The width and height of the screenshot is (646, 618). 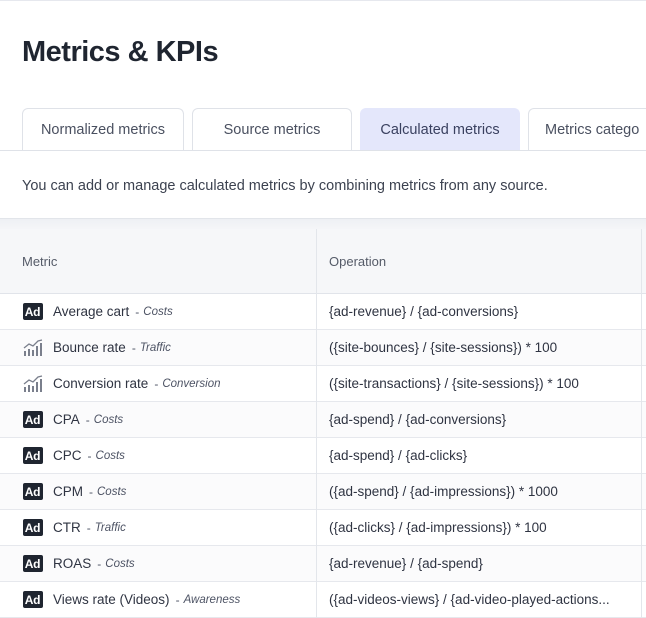 What do you see at coordinates (587, 129) in the screenshot?
I see `tab-metrics-categories: Metrics catego` at bounding box center [587, 129].